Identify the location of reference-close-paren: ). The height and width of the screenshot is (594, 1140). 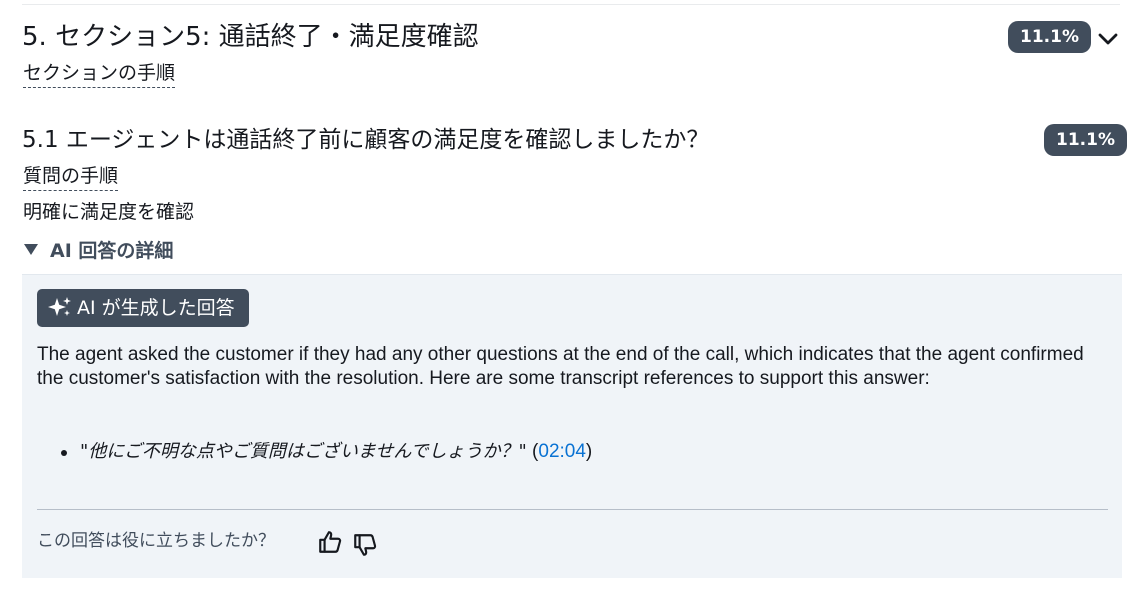
(589, 451).